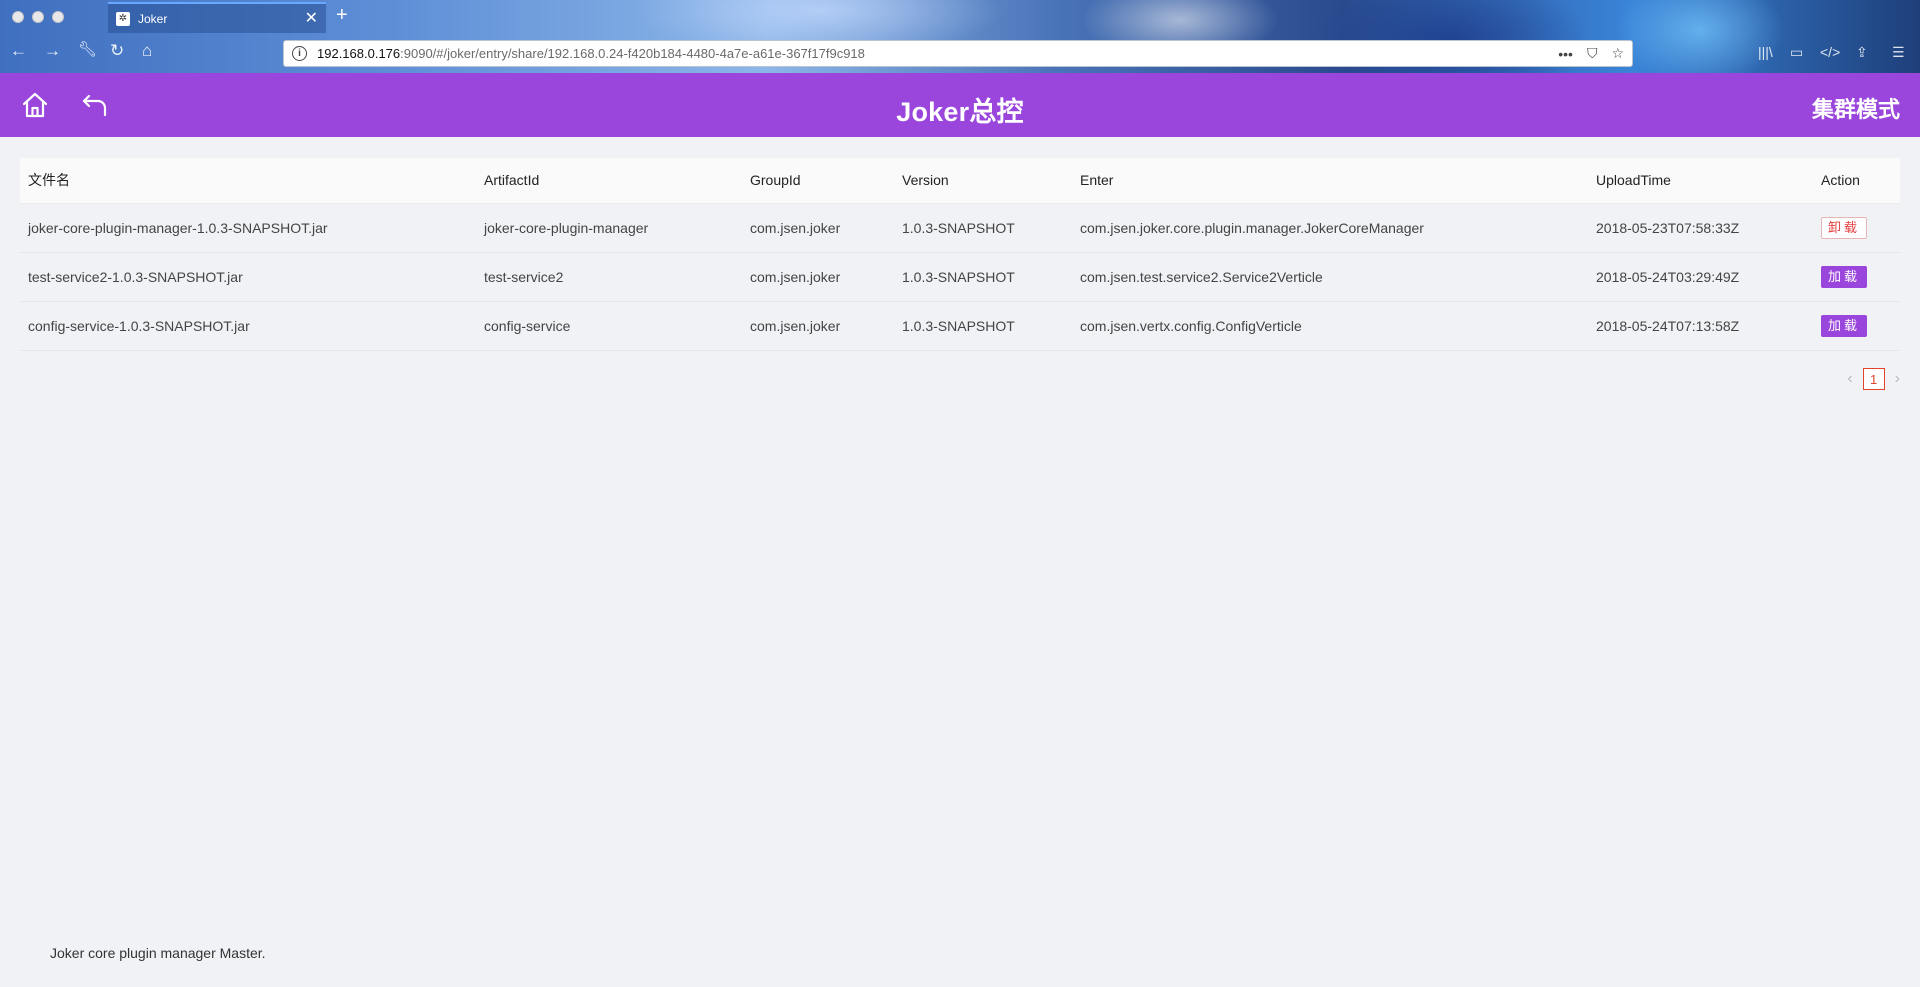 The height and width of the screenshot is (987, 1920). Describe the element at coordinates (609, 181) in the screenshot. I see `column-header-artifactid: ArtifactId` at that location.